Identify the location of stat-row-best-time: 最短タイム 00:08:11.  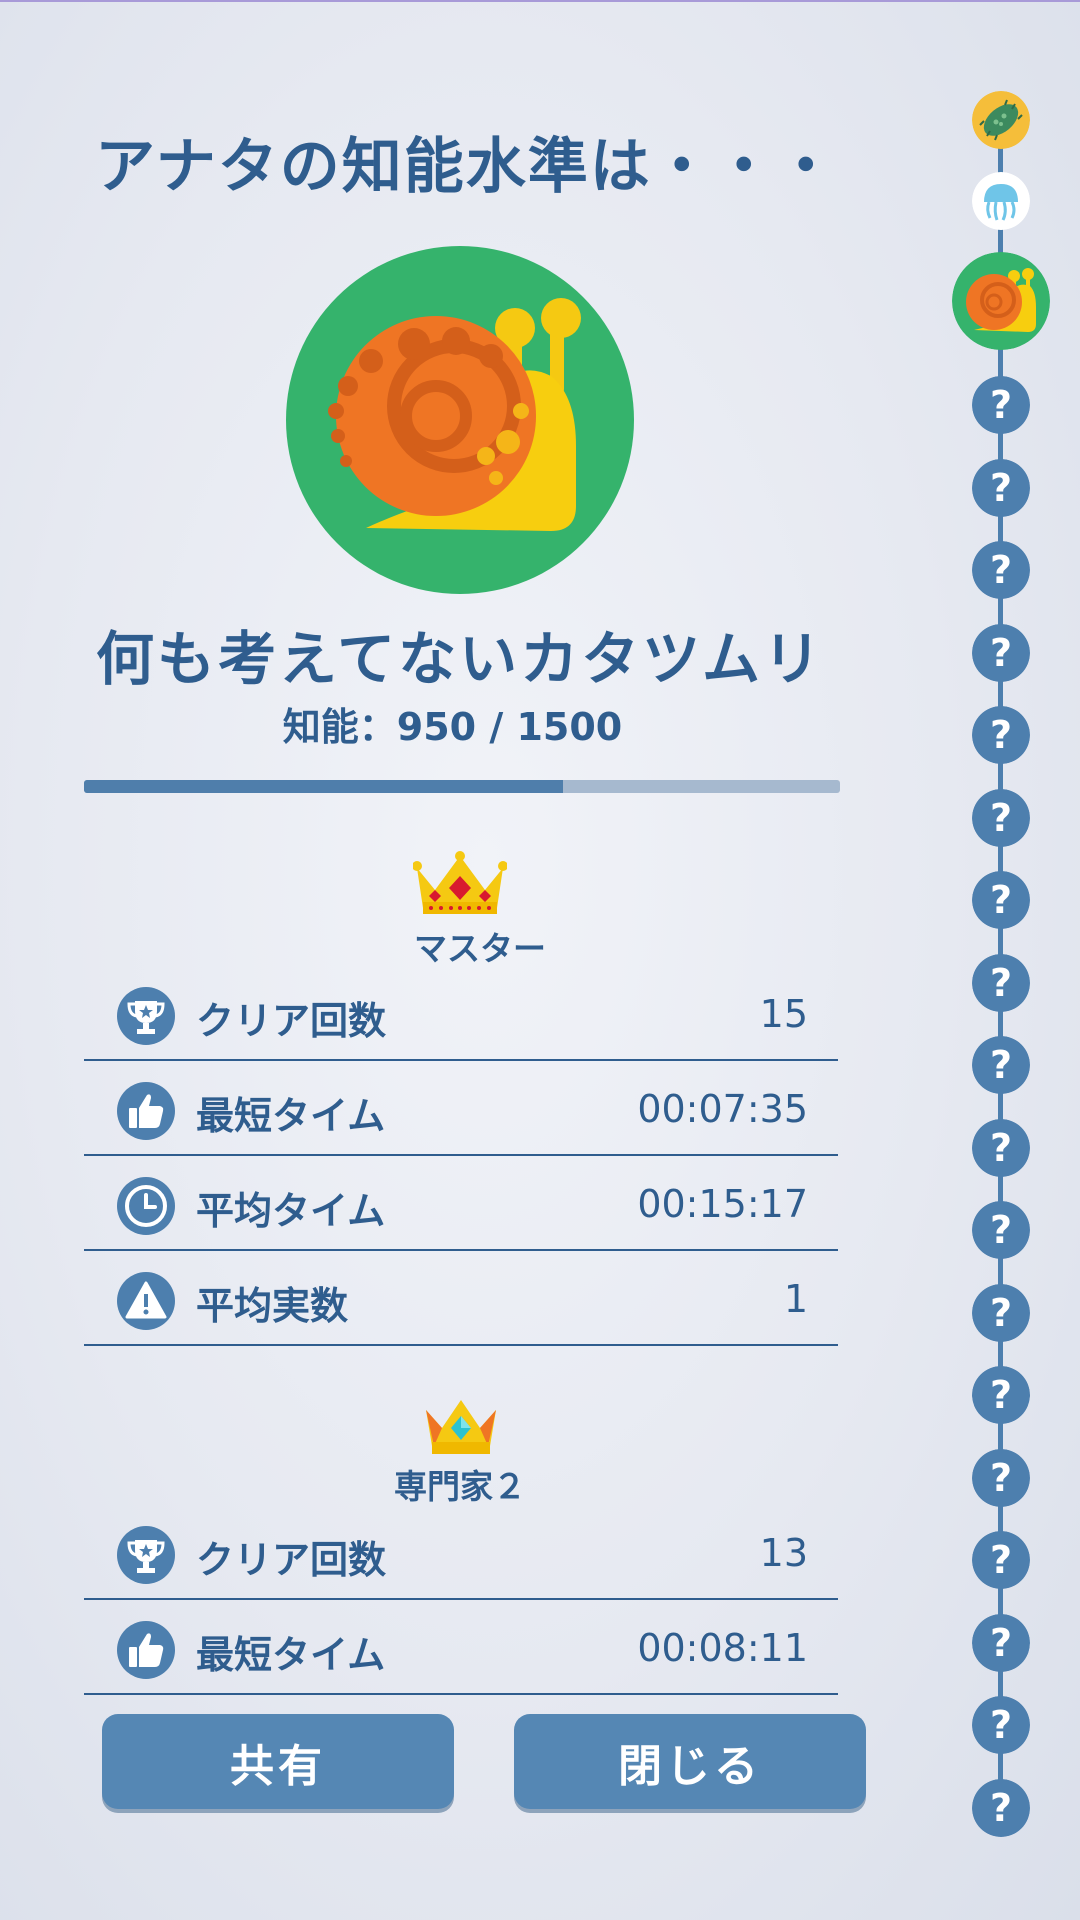
(461, 1646).